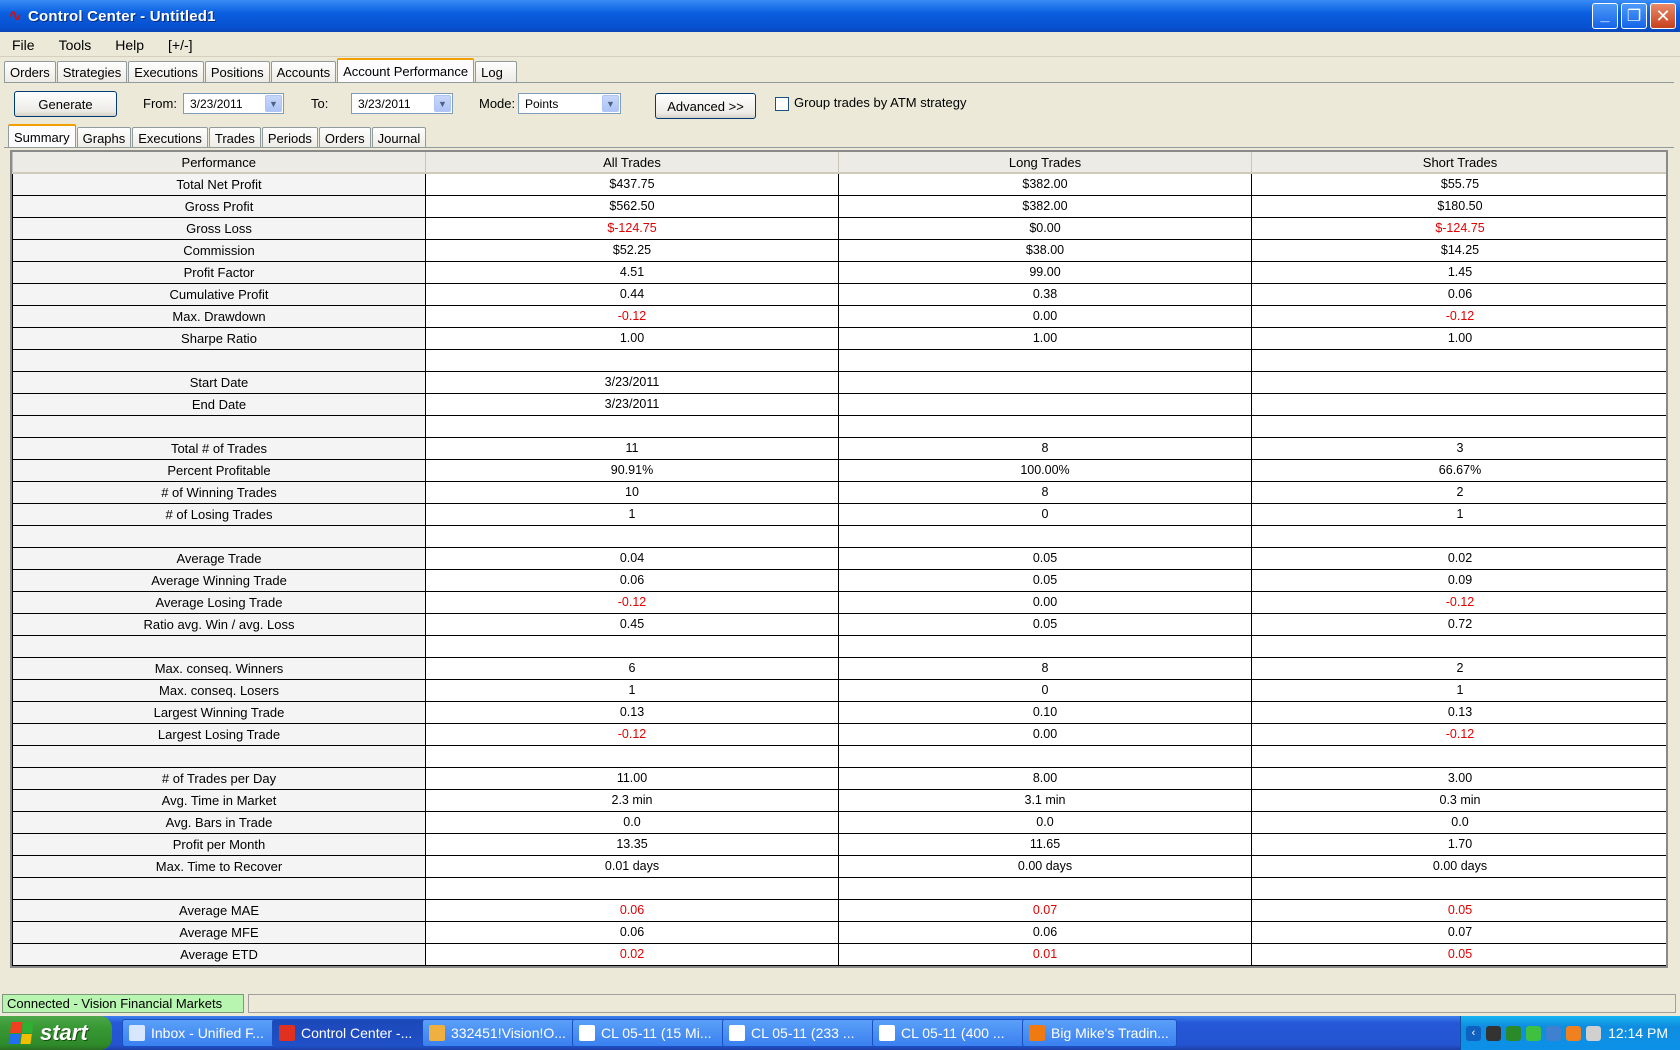 This screenshot has height=1050, width=1680. What do you see at coordinates (569, 103) in the screenshot?
I see `mode-select: Points ▼` at bounding box center [569, 103].